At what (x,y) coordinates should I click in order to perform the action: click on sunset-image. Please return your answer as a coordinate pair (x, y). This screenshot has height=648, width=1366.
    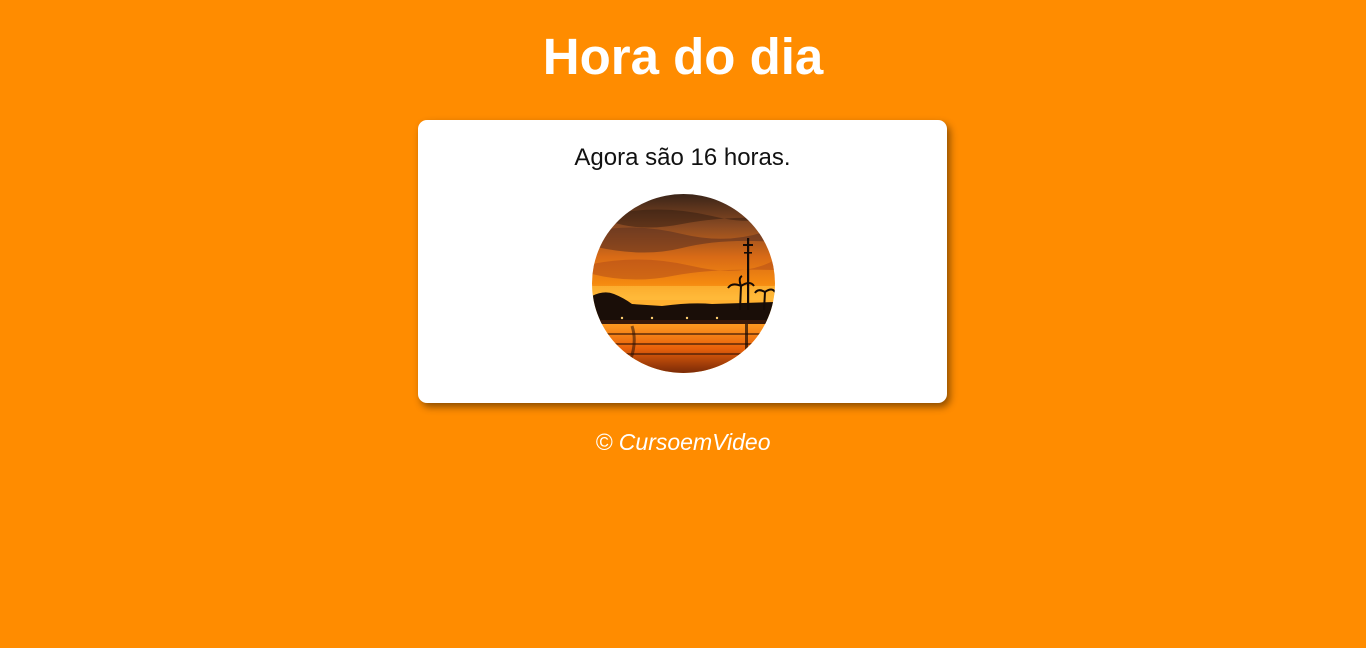
    Looking at the image, I should click on (683, 283).